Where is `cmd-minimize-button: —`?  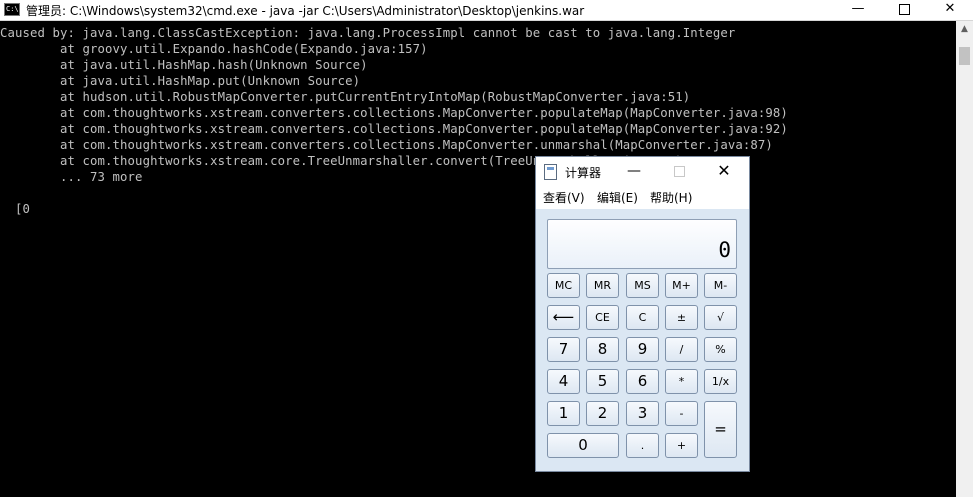 cmd-minimize-button: — is located at coordinates (858, 10).